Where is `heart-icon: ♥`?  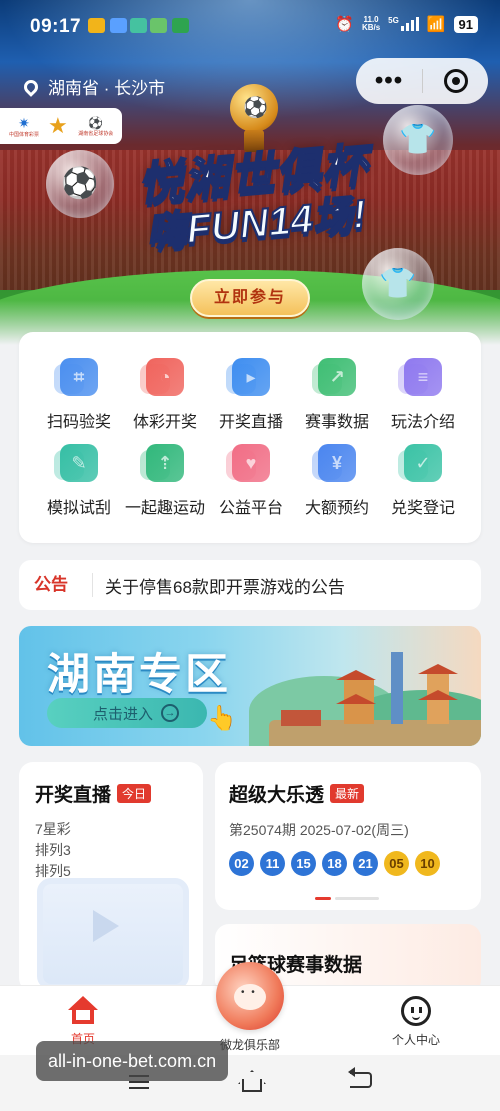
heart-icon: ♥ is located at coordinates (248, 463).